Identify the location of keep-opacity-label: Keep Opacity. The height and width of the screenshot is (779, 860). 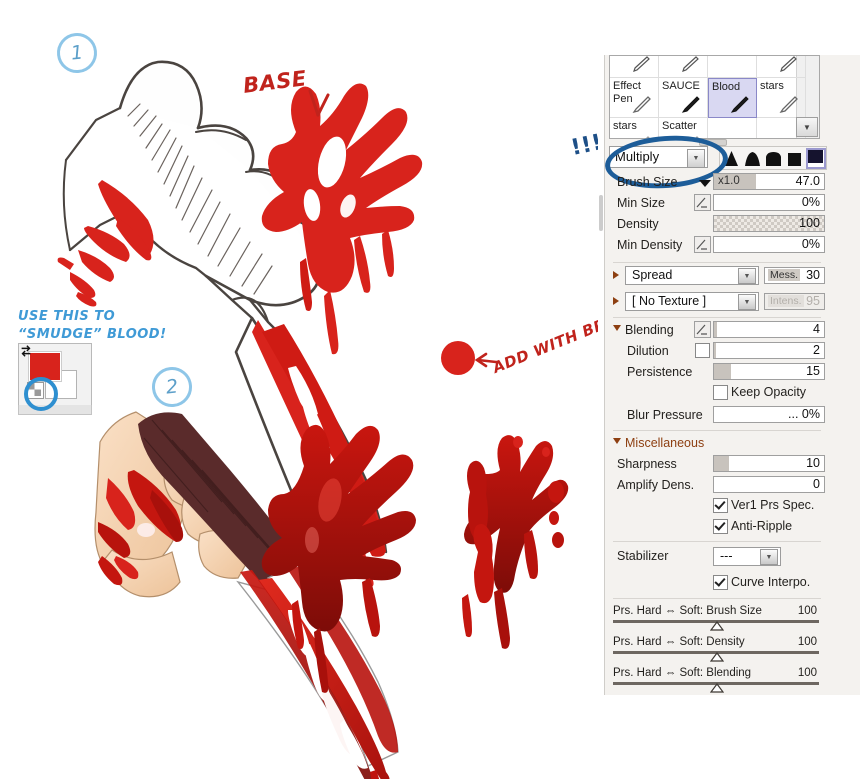
(769, 392).